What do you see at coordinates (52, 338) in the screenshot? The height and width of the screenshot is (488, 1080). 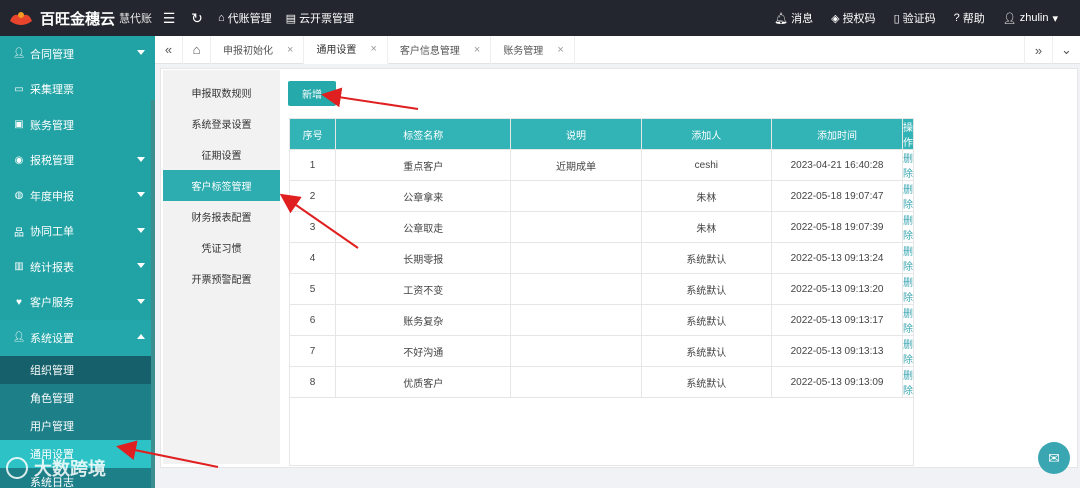 I see `sidebar-item-label: 系统设置` at bounding box center [52, 338].